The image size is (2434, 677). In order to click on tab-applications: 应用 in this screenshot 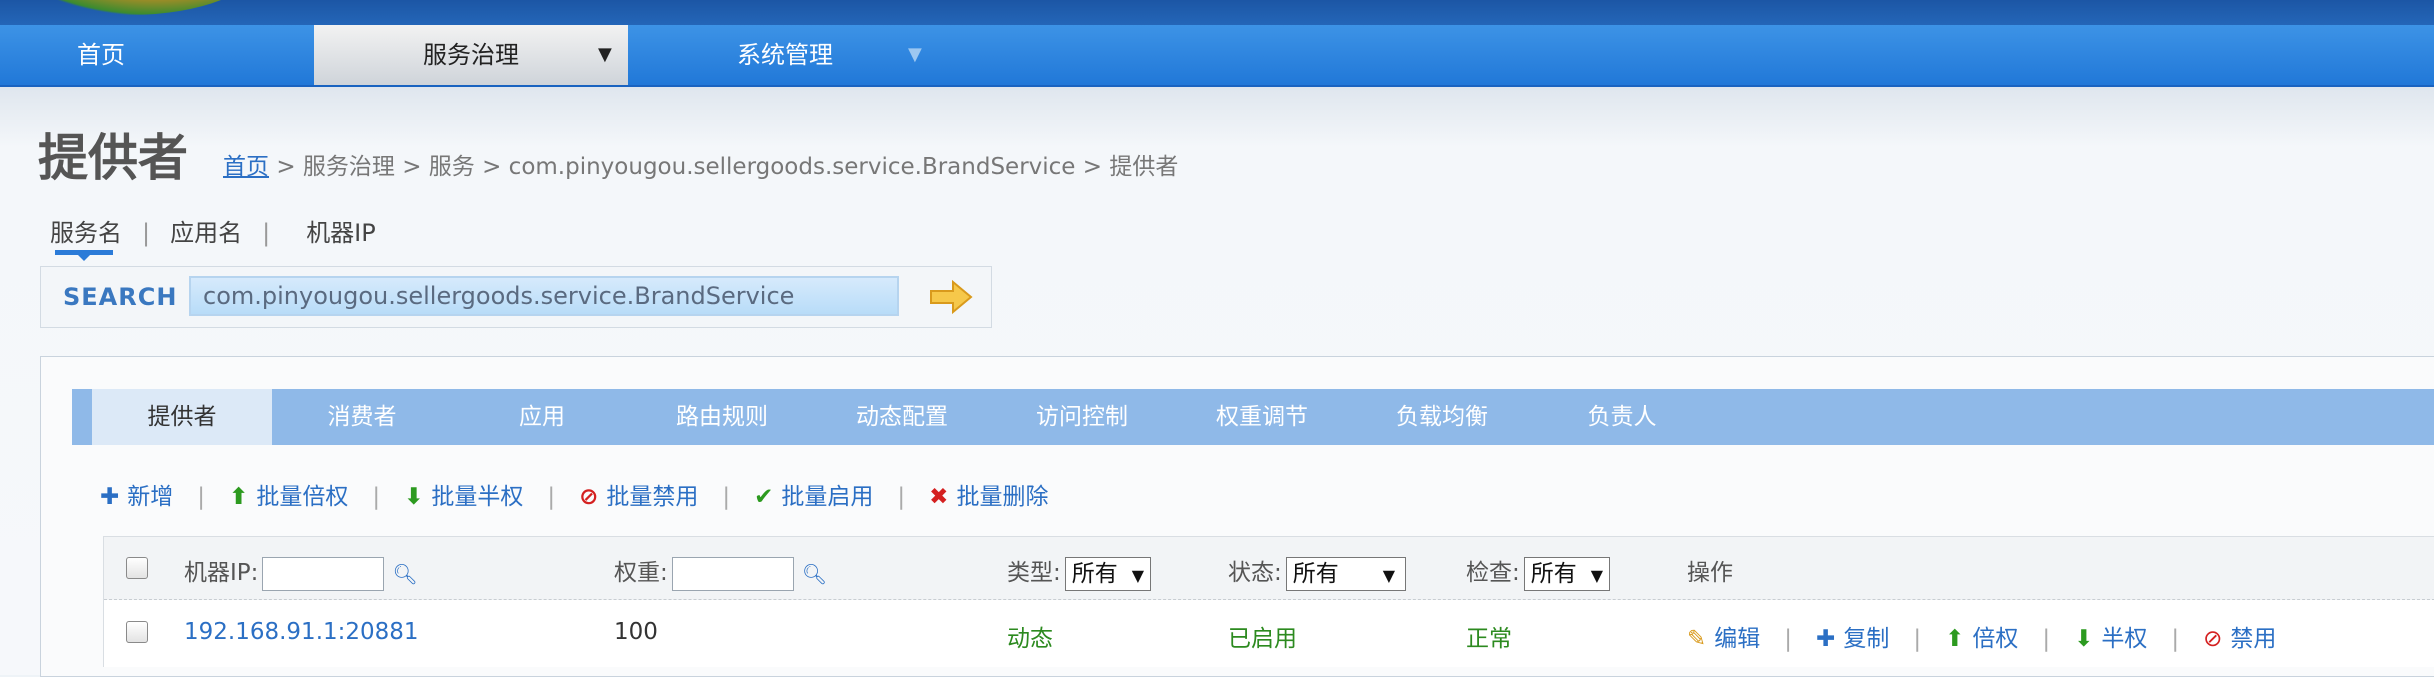, I will do `click(542, 417)`.